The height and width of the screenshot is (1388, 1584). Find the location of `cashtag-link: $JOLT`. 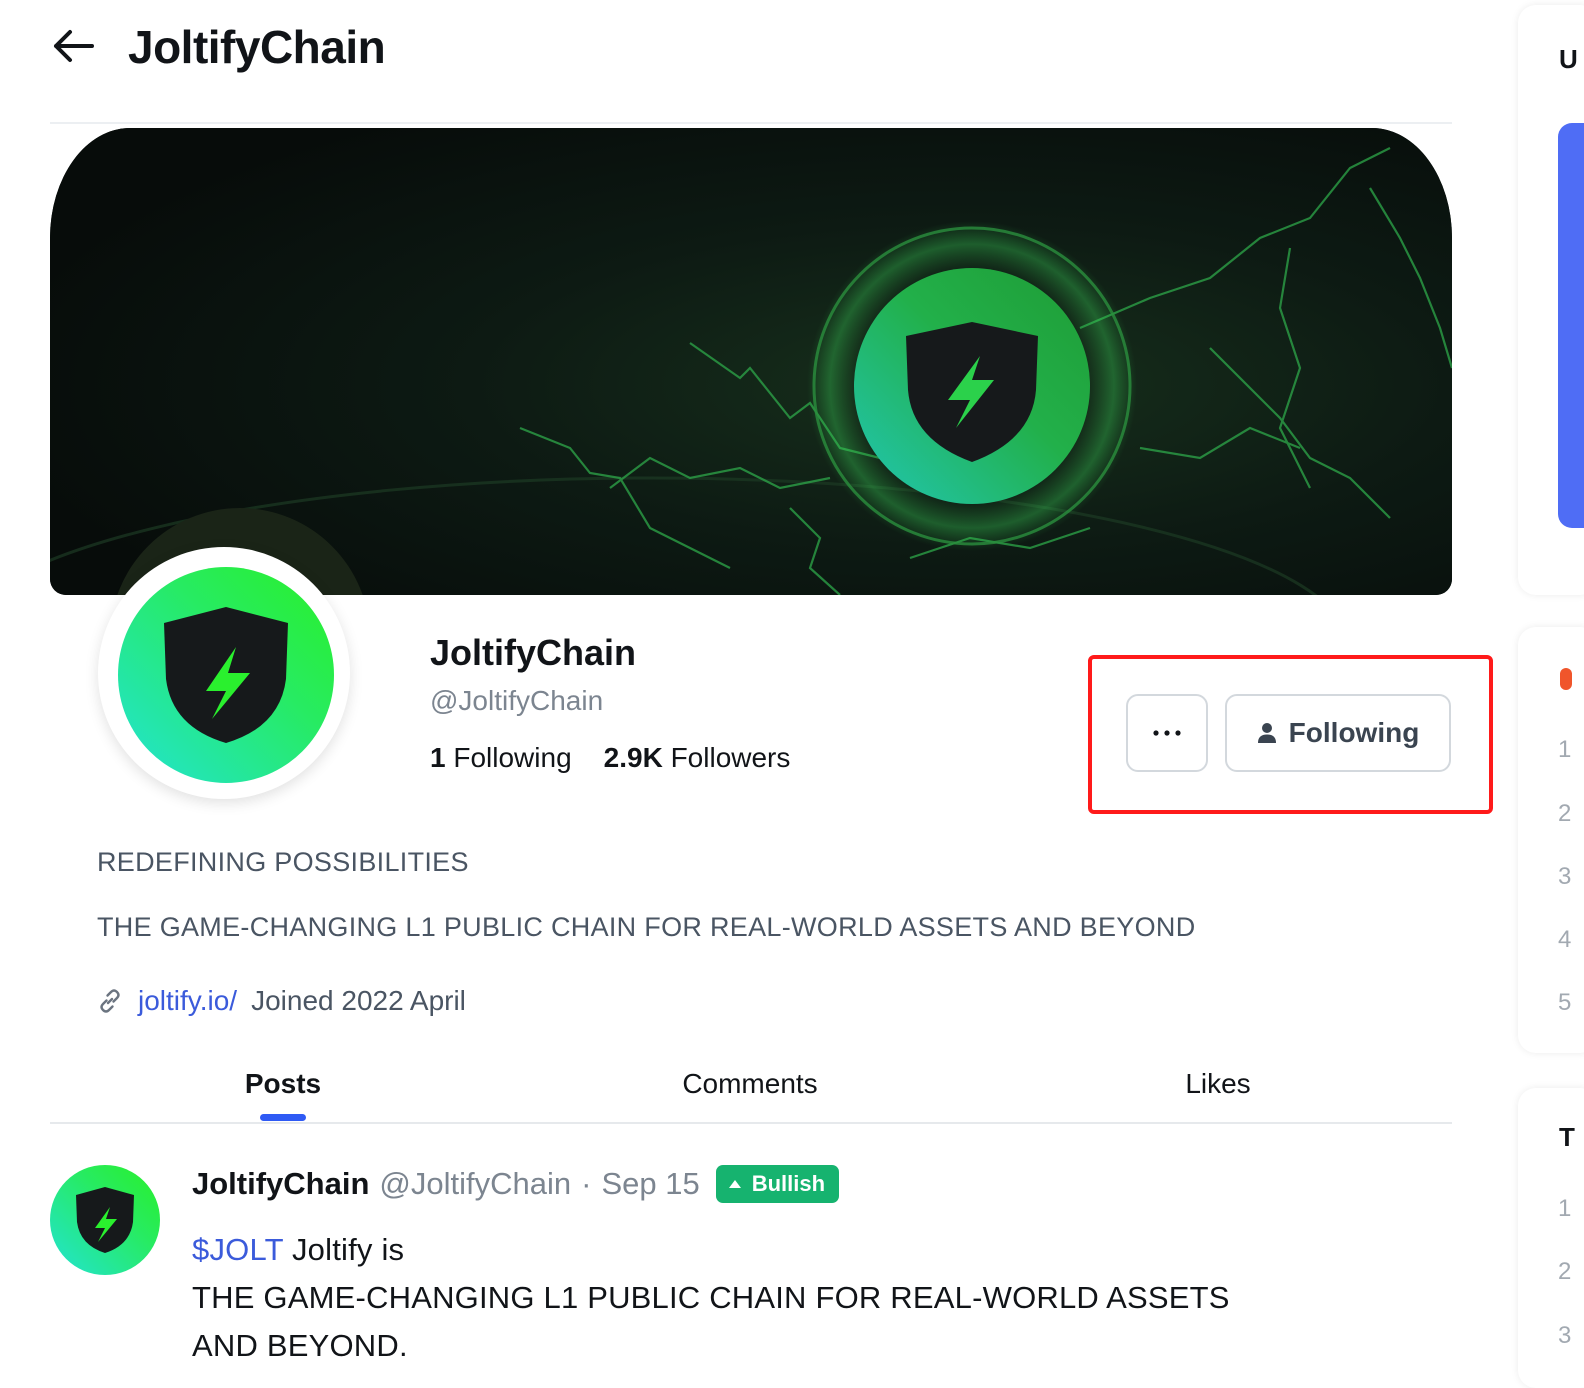

cashtag-link: $JOLT is located at coordinates (237, 1249).